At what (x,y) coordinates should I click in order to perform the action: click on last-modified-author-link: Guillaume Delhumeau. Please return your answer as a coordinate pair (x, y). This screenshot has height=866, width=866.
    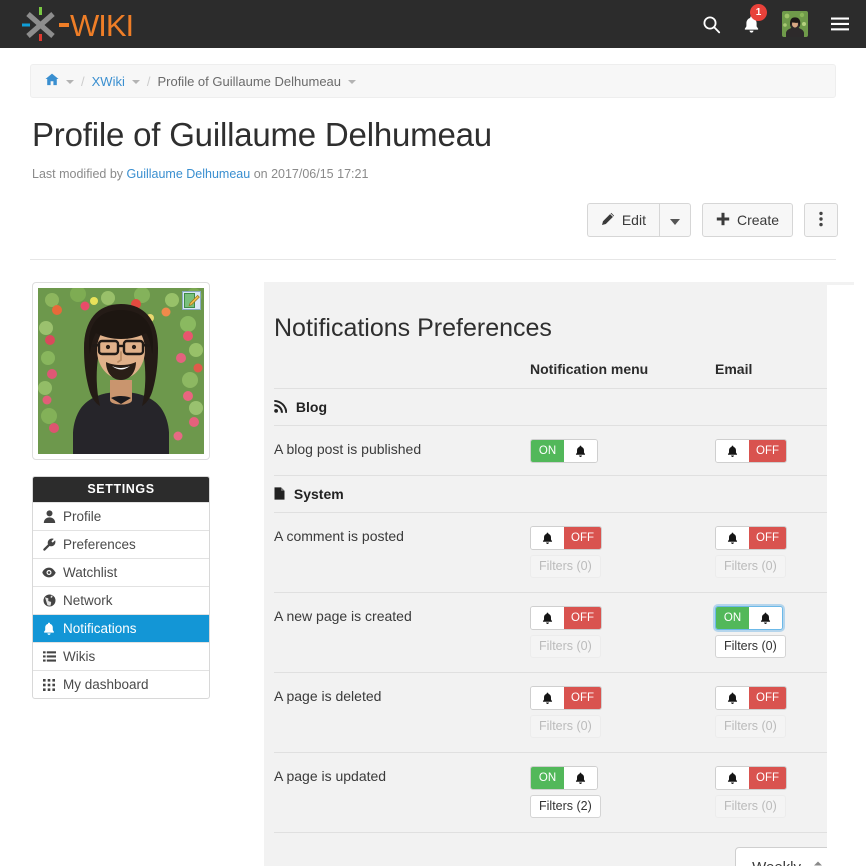
    Looking at the image, I should click on (189, 174).